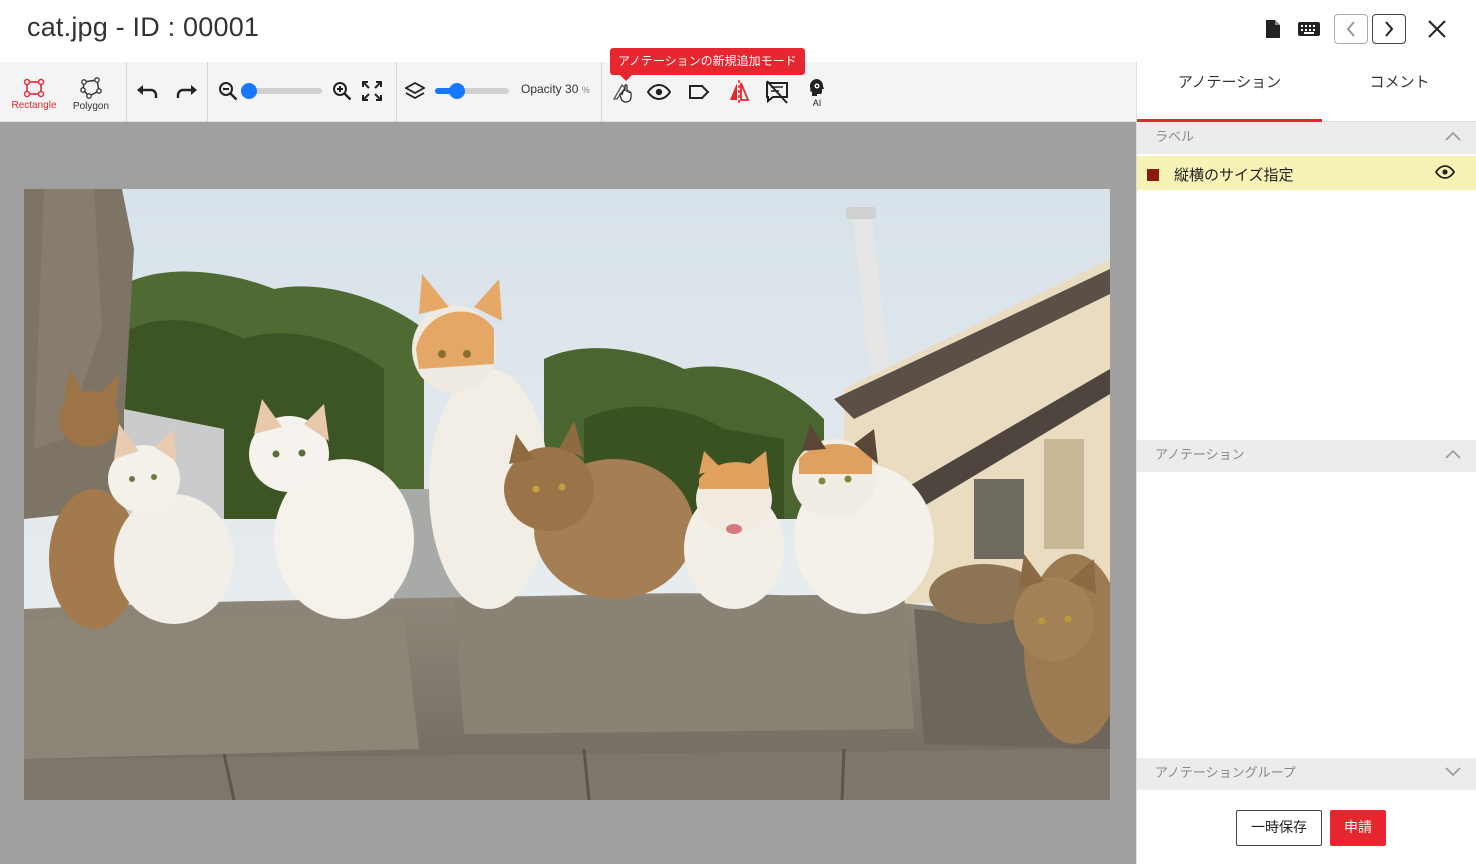 The width and height of the screenshot is (1476, 864). Describe the element at coordinates (1273, 29) in the screenshot. I see `document-icon` at that location.